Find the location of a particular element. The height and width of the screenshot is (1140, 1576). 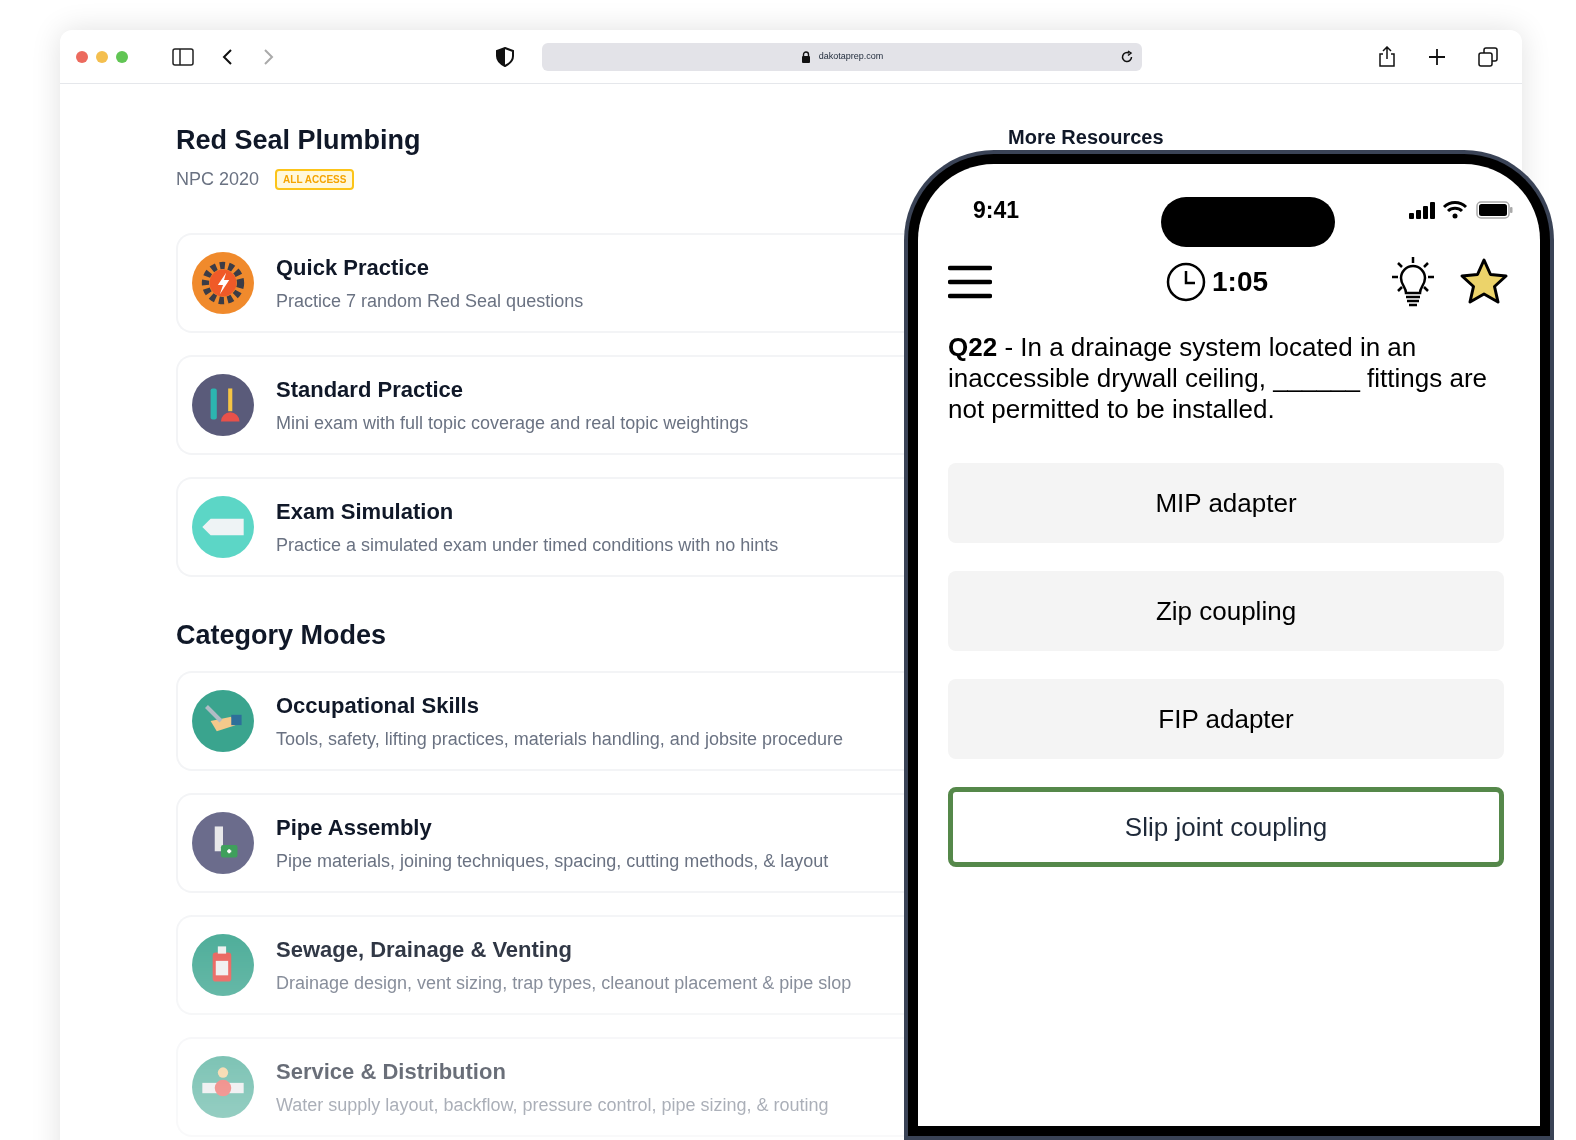

mode-description: Practice 7 random Red Seal questions is located at coordinates (430, 301).